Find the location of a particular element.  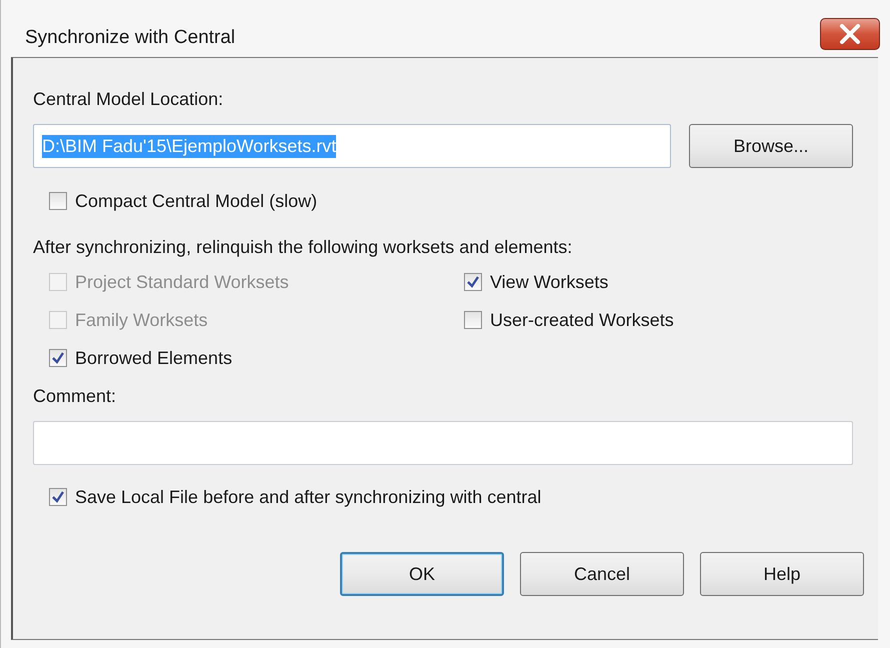

window-title: Synchronize with Central is located at coordinates (130, 38).